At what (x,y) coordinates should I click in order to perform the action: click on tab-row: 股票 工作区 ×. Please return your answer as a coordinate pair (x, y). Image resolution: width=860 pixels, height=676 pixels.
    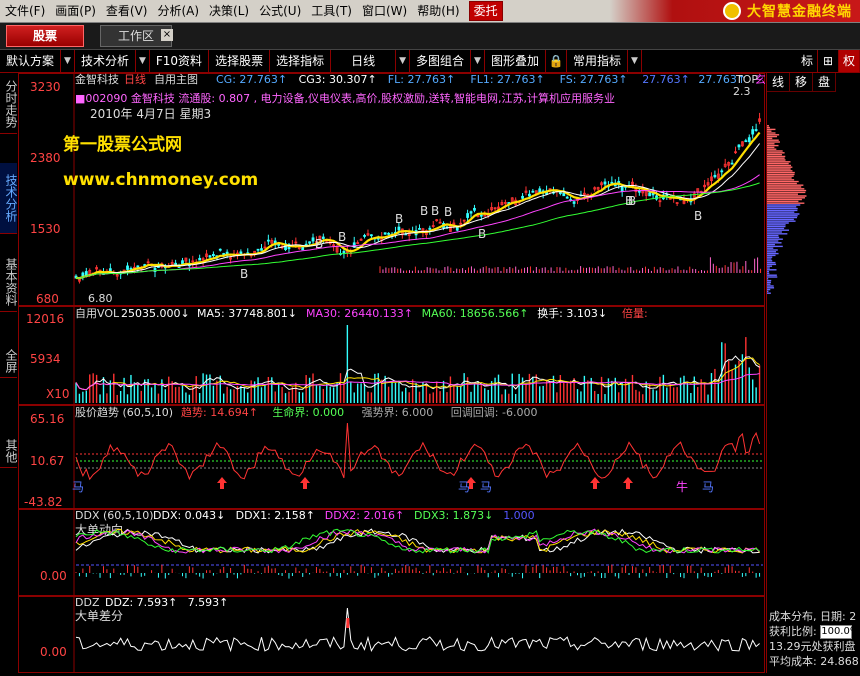
    Looking at the image, I should click on (430, 36).